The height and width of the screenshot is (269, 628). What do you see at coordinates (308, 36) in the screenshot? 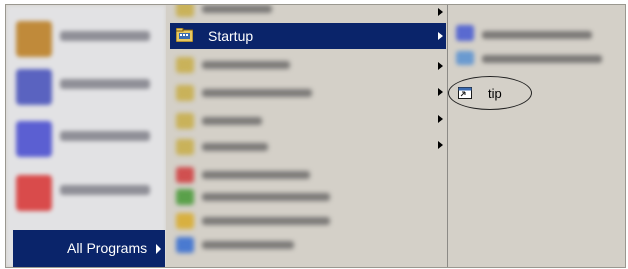
I see `startup-menu-item: Startup` at bounding box center [308, 36].